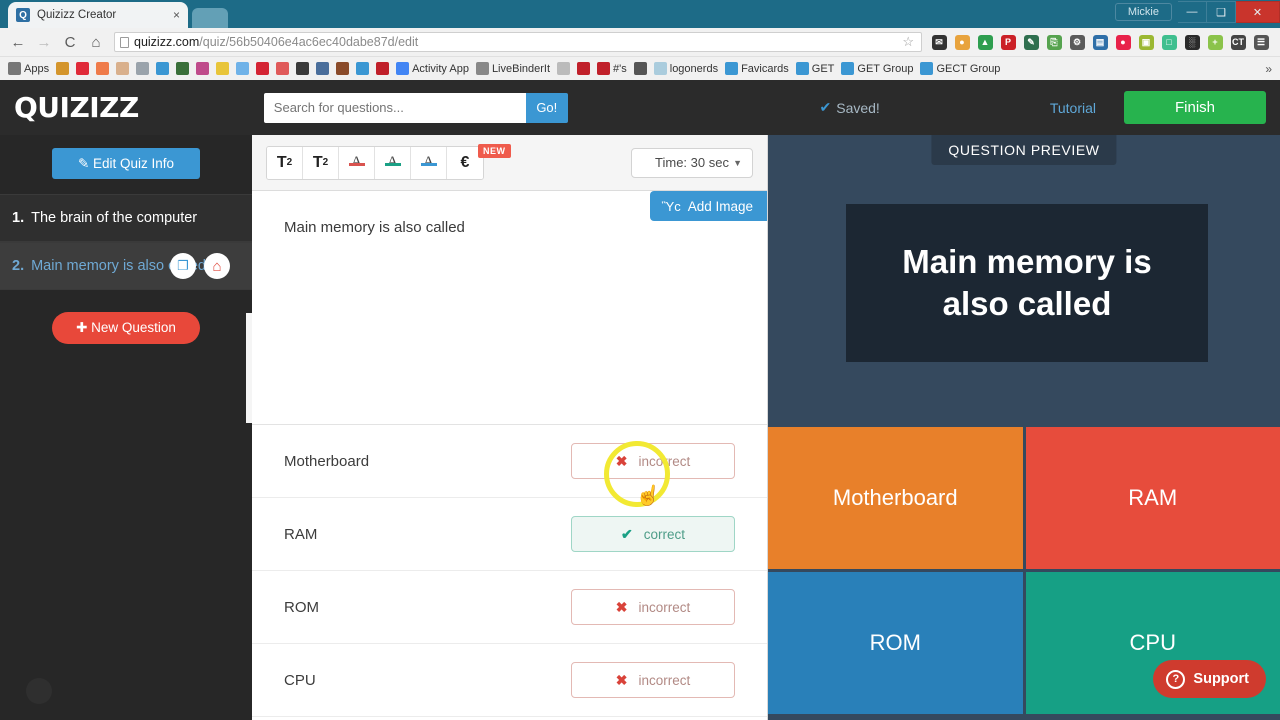 The image size is (1280, 720). Describe the element at coordinates (757, 68) in the screenshot. I see `bookmark-item-favicards: Favicards` at that location.